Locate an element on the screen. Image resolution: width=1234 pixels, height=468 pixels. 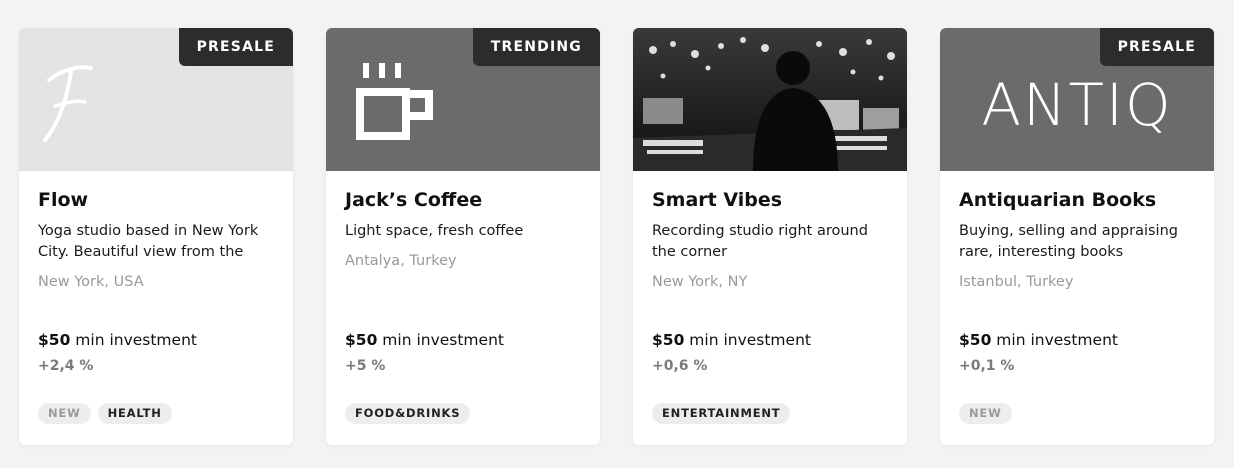
change-percent: +0,6 % is located at coordinates (680, 366).